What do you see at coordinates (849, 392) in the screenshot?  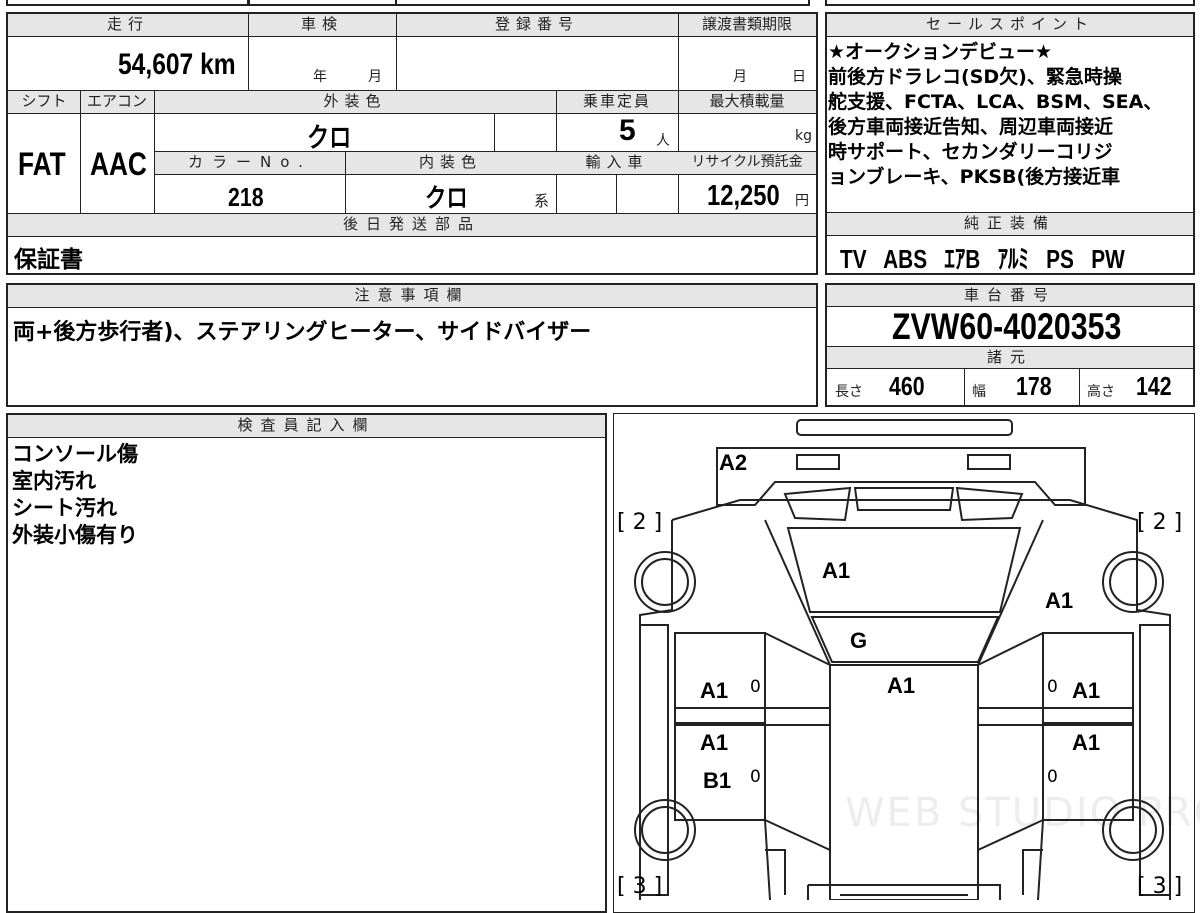 I see `spec-length-label: 長さ` at bounding box center [849, 392].